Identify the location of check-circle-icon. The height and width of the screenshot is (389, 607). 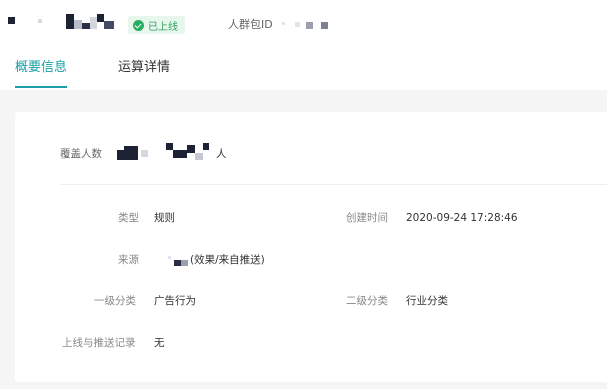
(138, 25).